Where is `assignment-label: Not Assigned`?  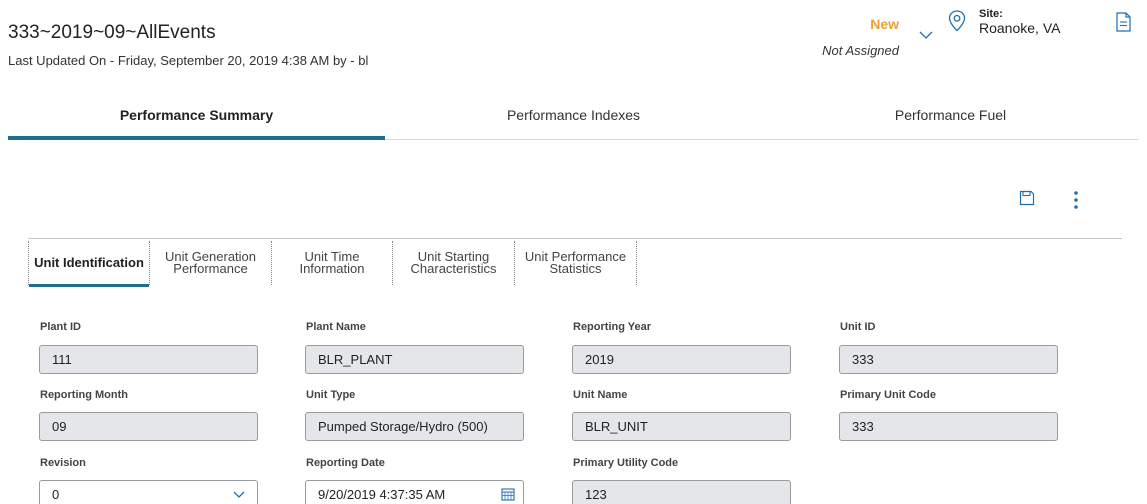
assignment-label: Not Assigned is located at coordinates (860, 50).